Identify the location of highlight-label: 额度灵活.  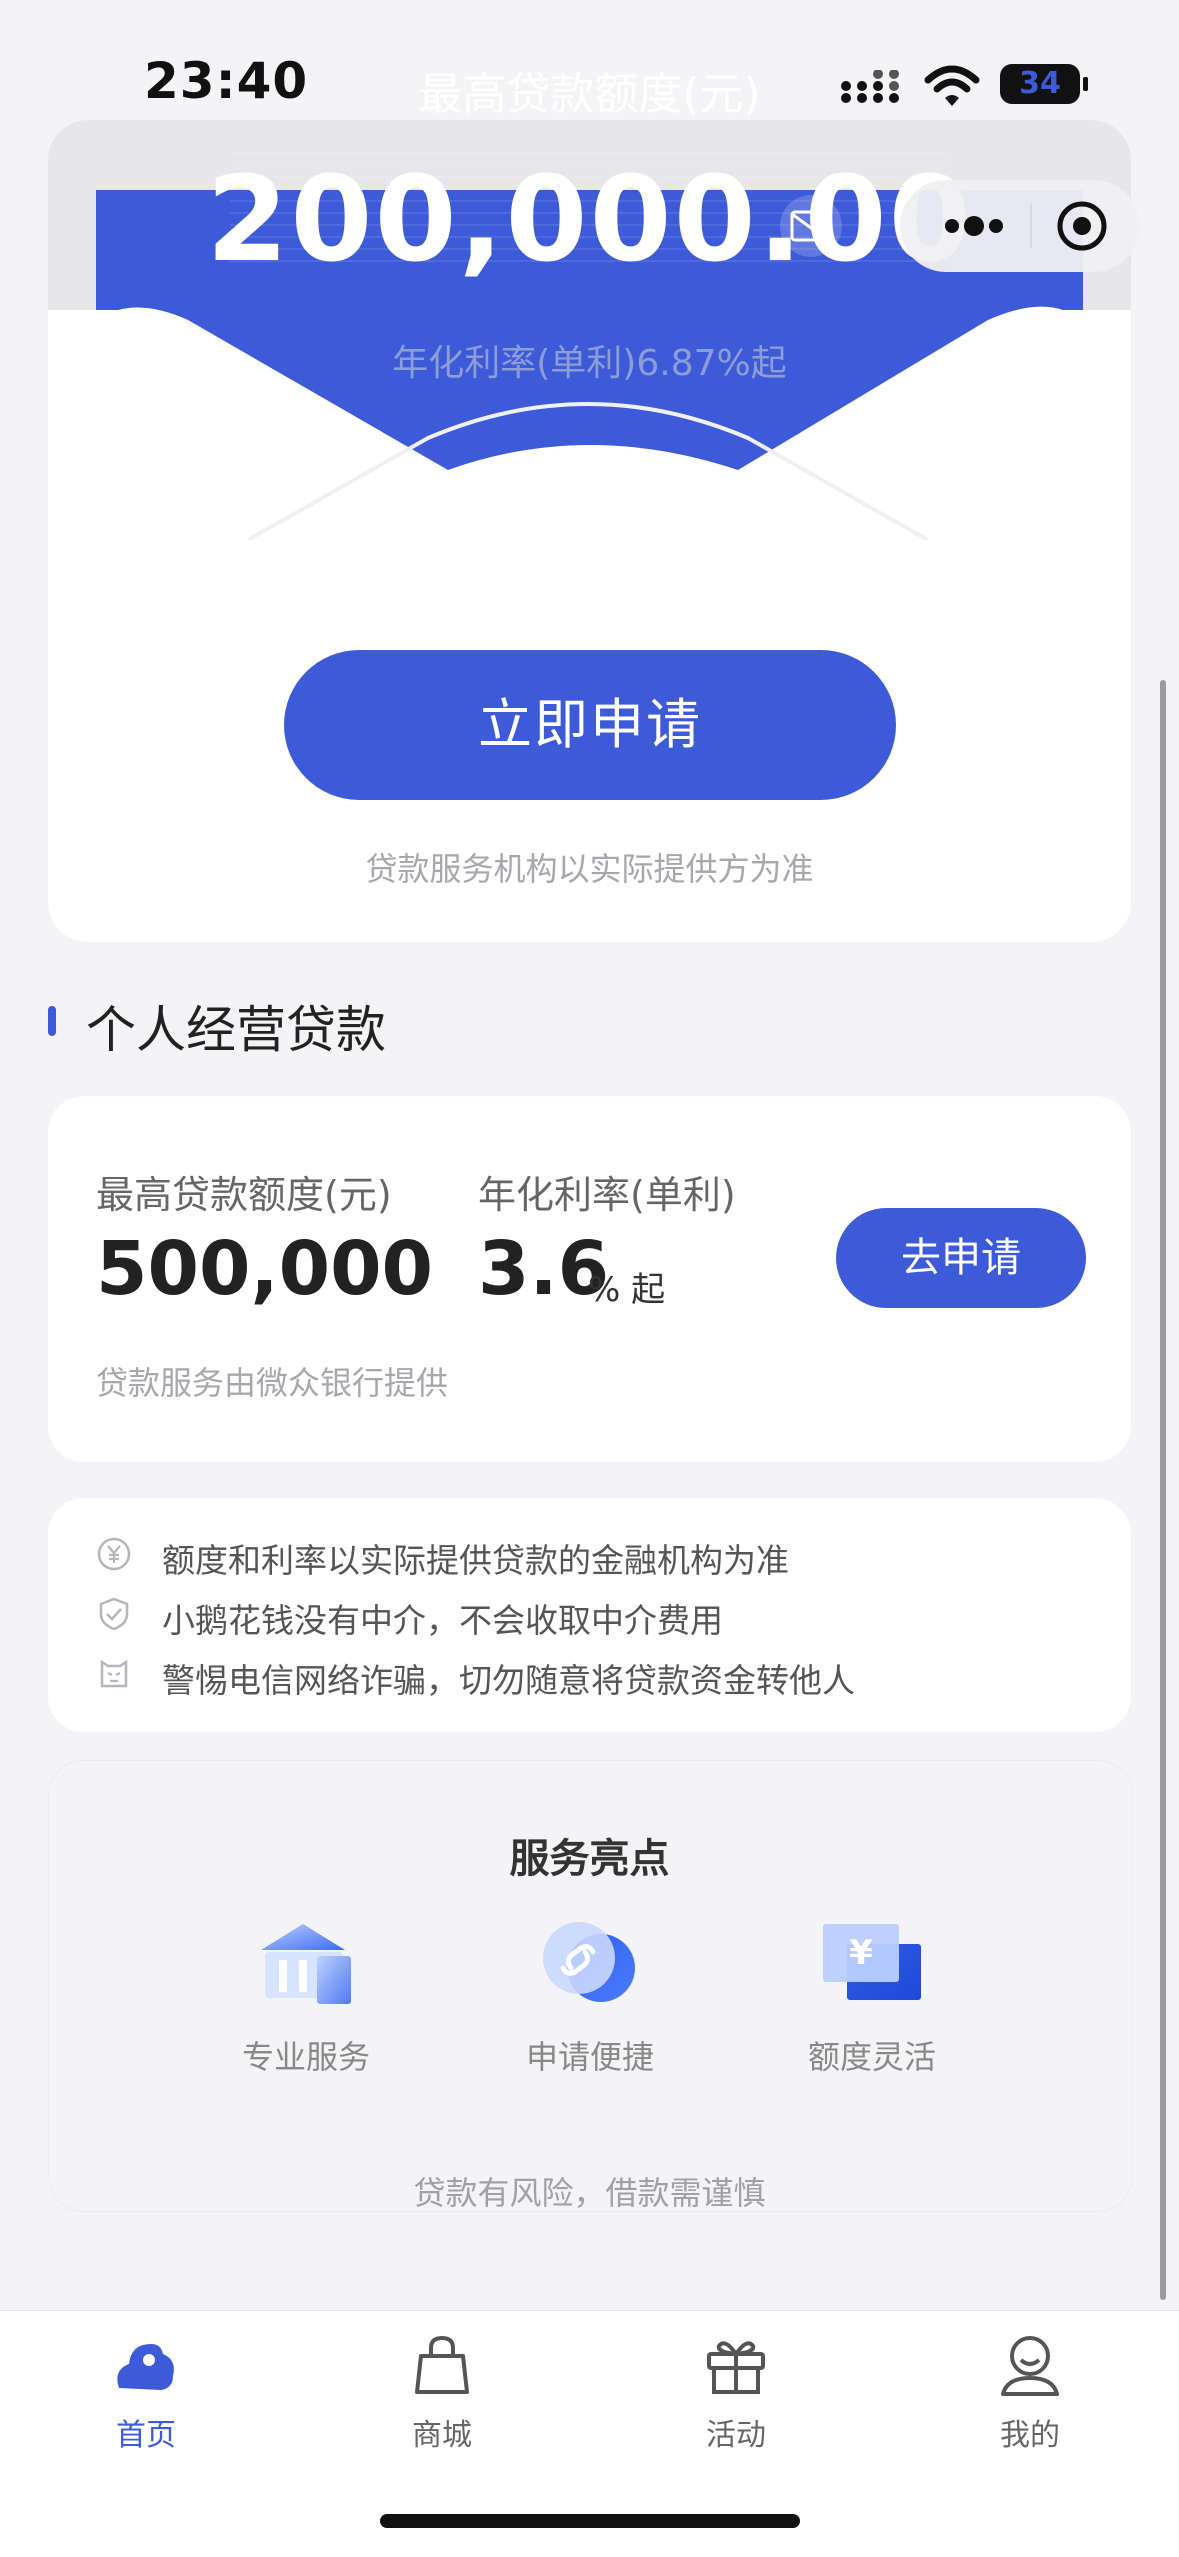
(871, 2057).